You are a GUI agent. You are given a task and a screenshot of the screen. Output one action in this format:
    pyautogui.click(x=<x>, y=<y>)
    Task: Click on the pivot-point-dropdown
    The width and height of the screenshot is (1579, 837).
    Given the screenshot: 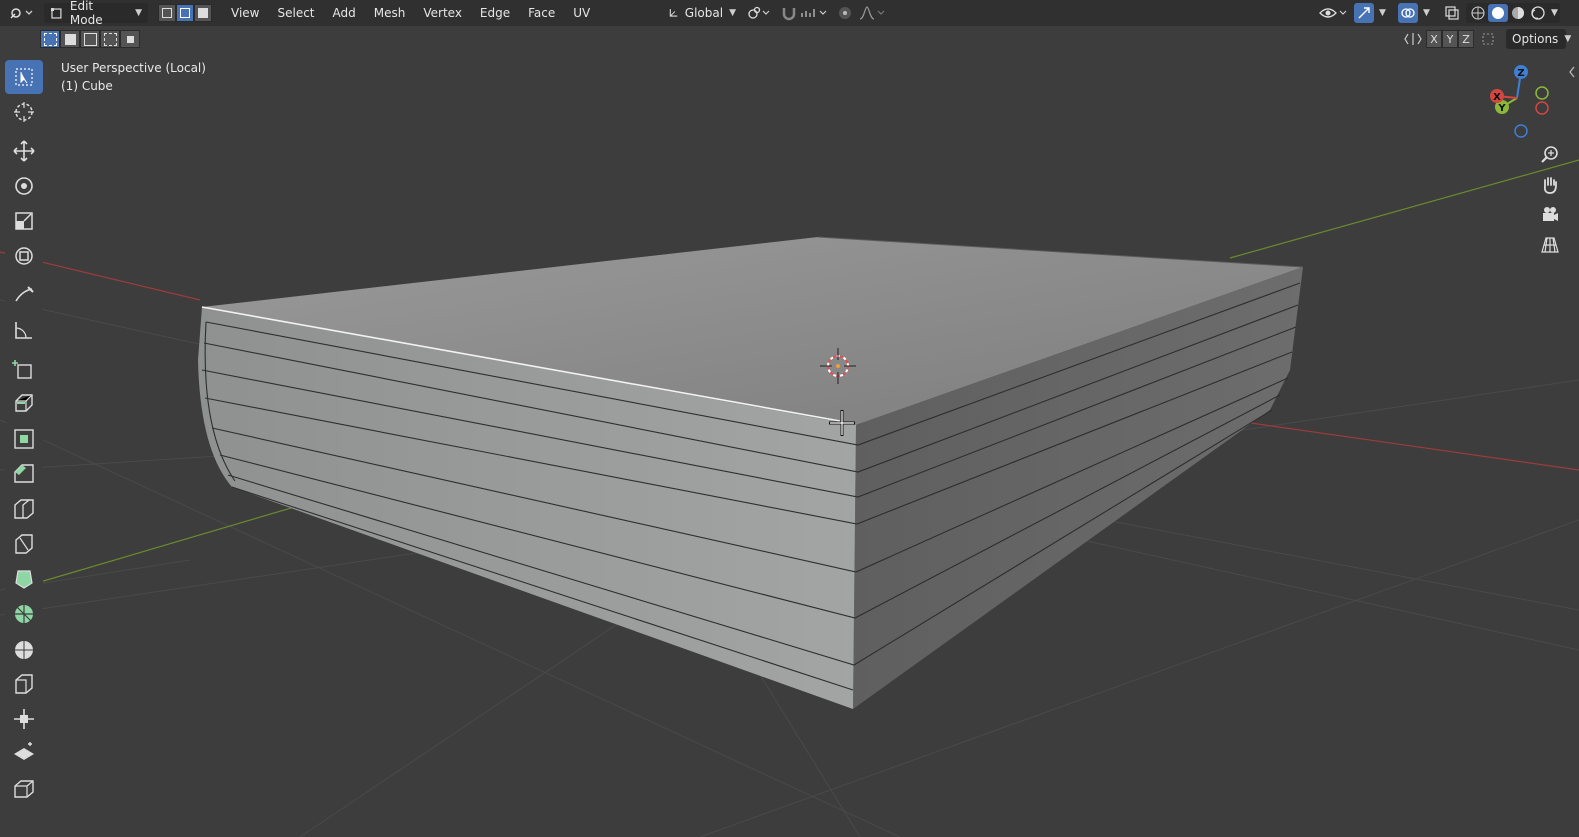 What is the action you would take?
    pyautogui.click(x=759, y=13)
    